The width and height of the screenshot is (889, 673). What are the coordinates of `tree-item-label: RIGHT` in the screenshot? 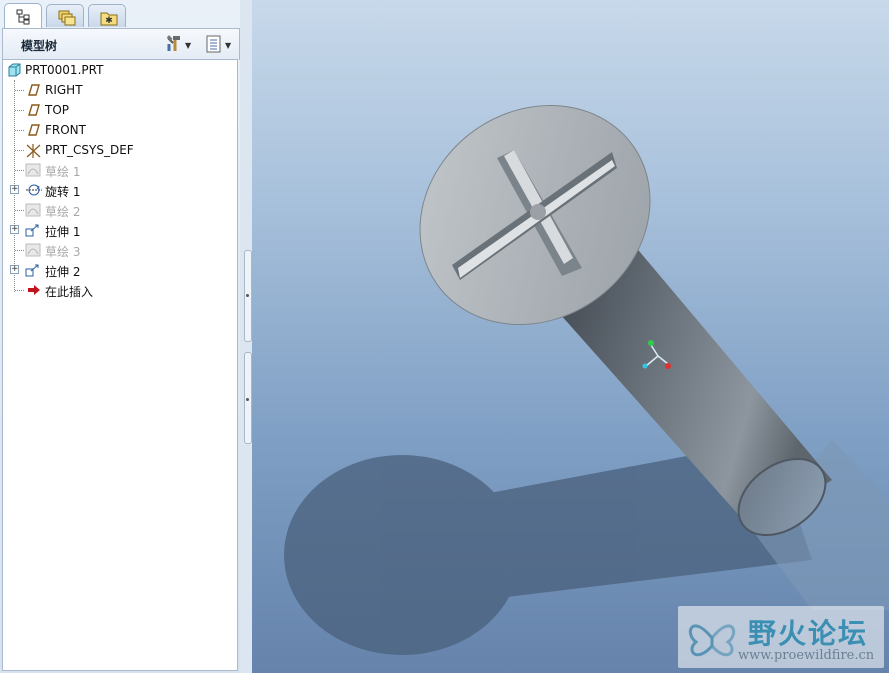 It's located at (64, 90).